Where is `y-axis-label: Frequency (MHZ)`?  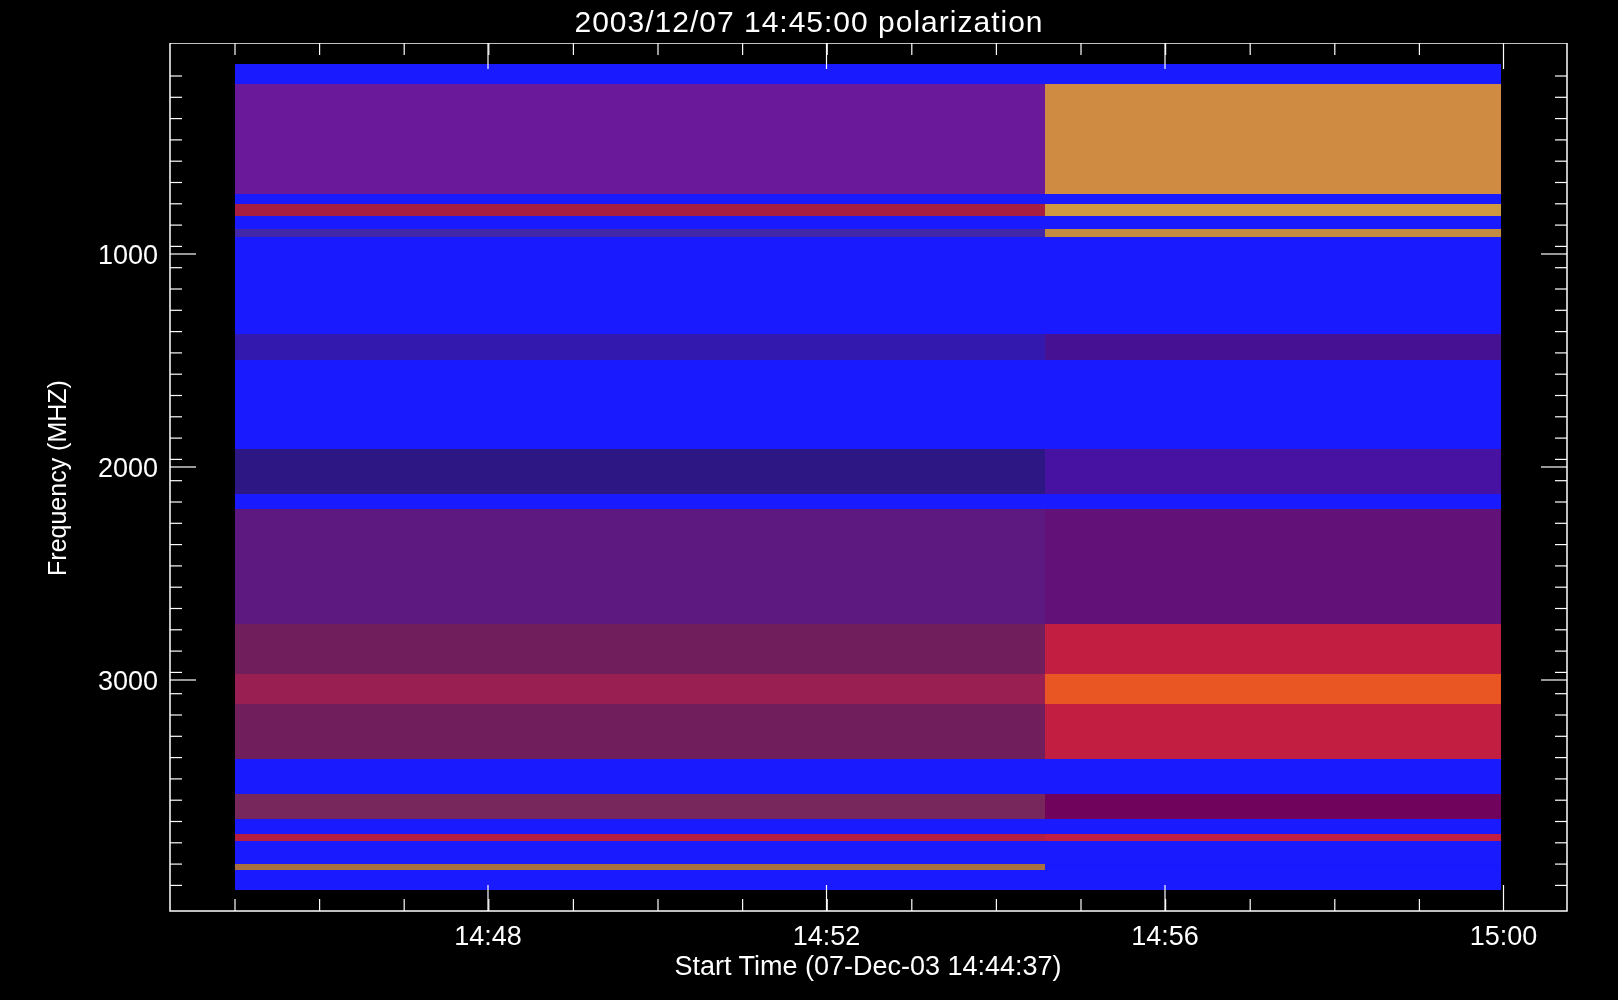 y-axis-label: Frequency (MHZ) is located at coordinates (57, 478).